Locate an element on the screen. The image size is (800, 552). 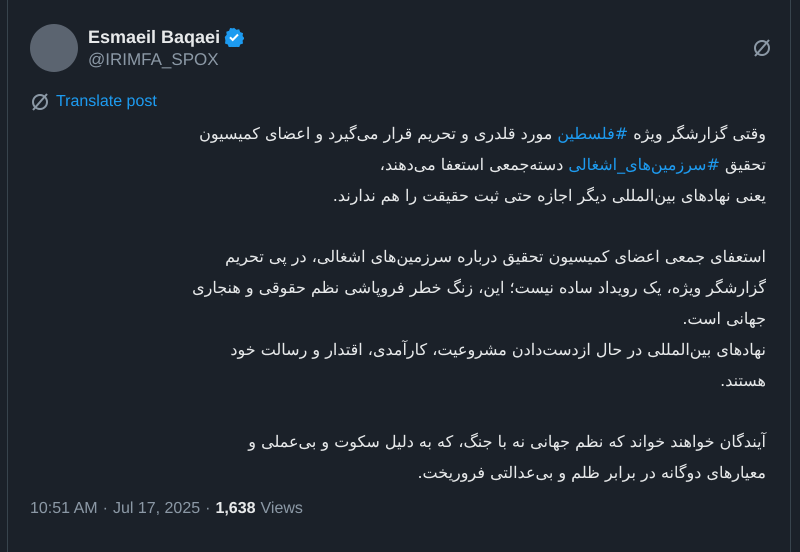
post-text-line: هستند. is located at coordinates (742, 381).